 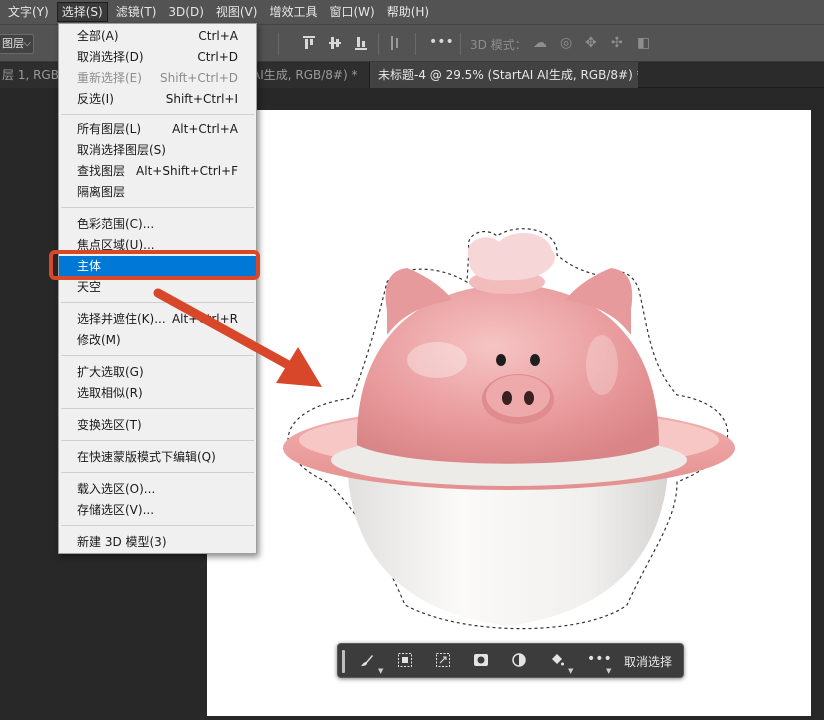 I want to click on annotation-arrow-icon, so click(x=237, y=337).